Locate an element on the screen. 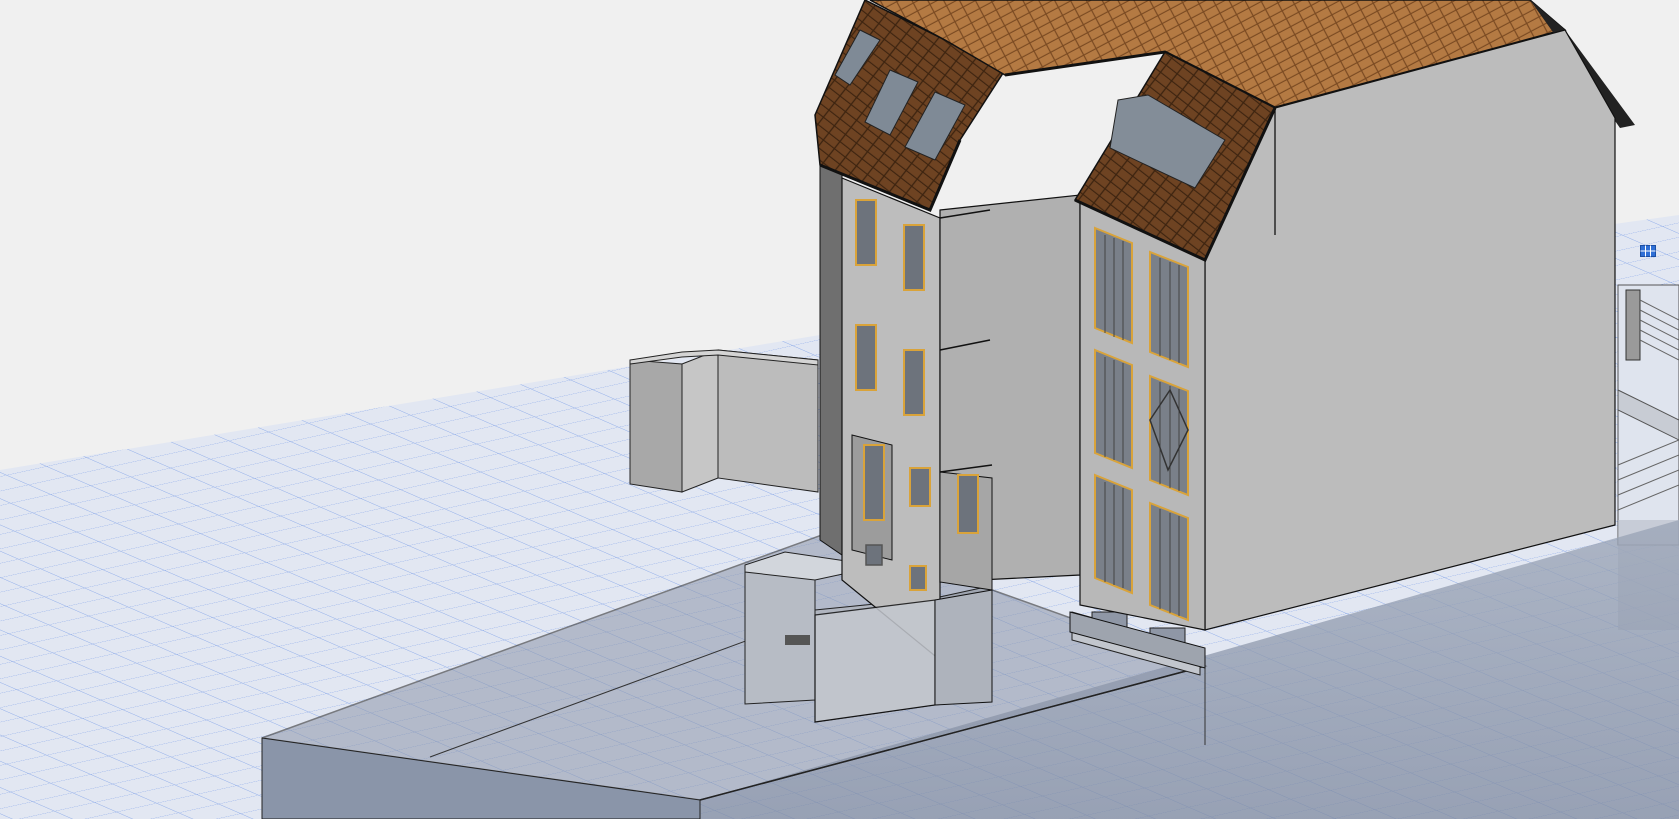 This screenshot has width=1679, height=819. grid-view-icon is located at coordinates (1648, 251).